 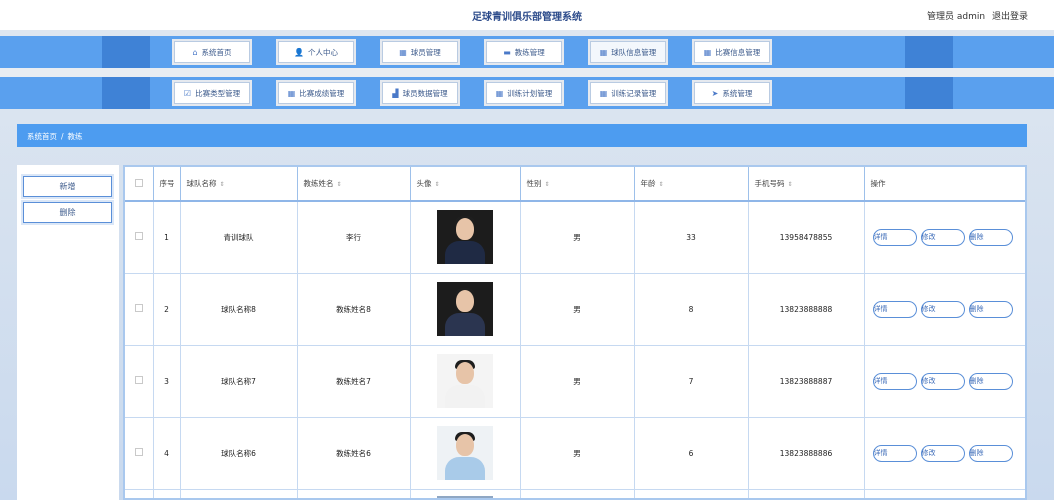 I want to click on header-index: 序号, so click(x=167, y=184).